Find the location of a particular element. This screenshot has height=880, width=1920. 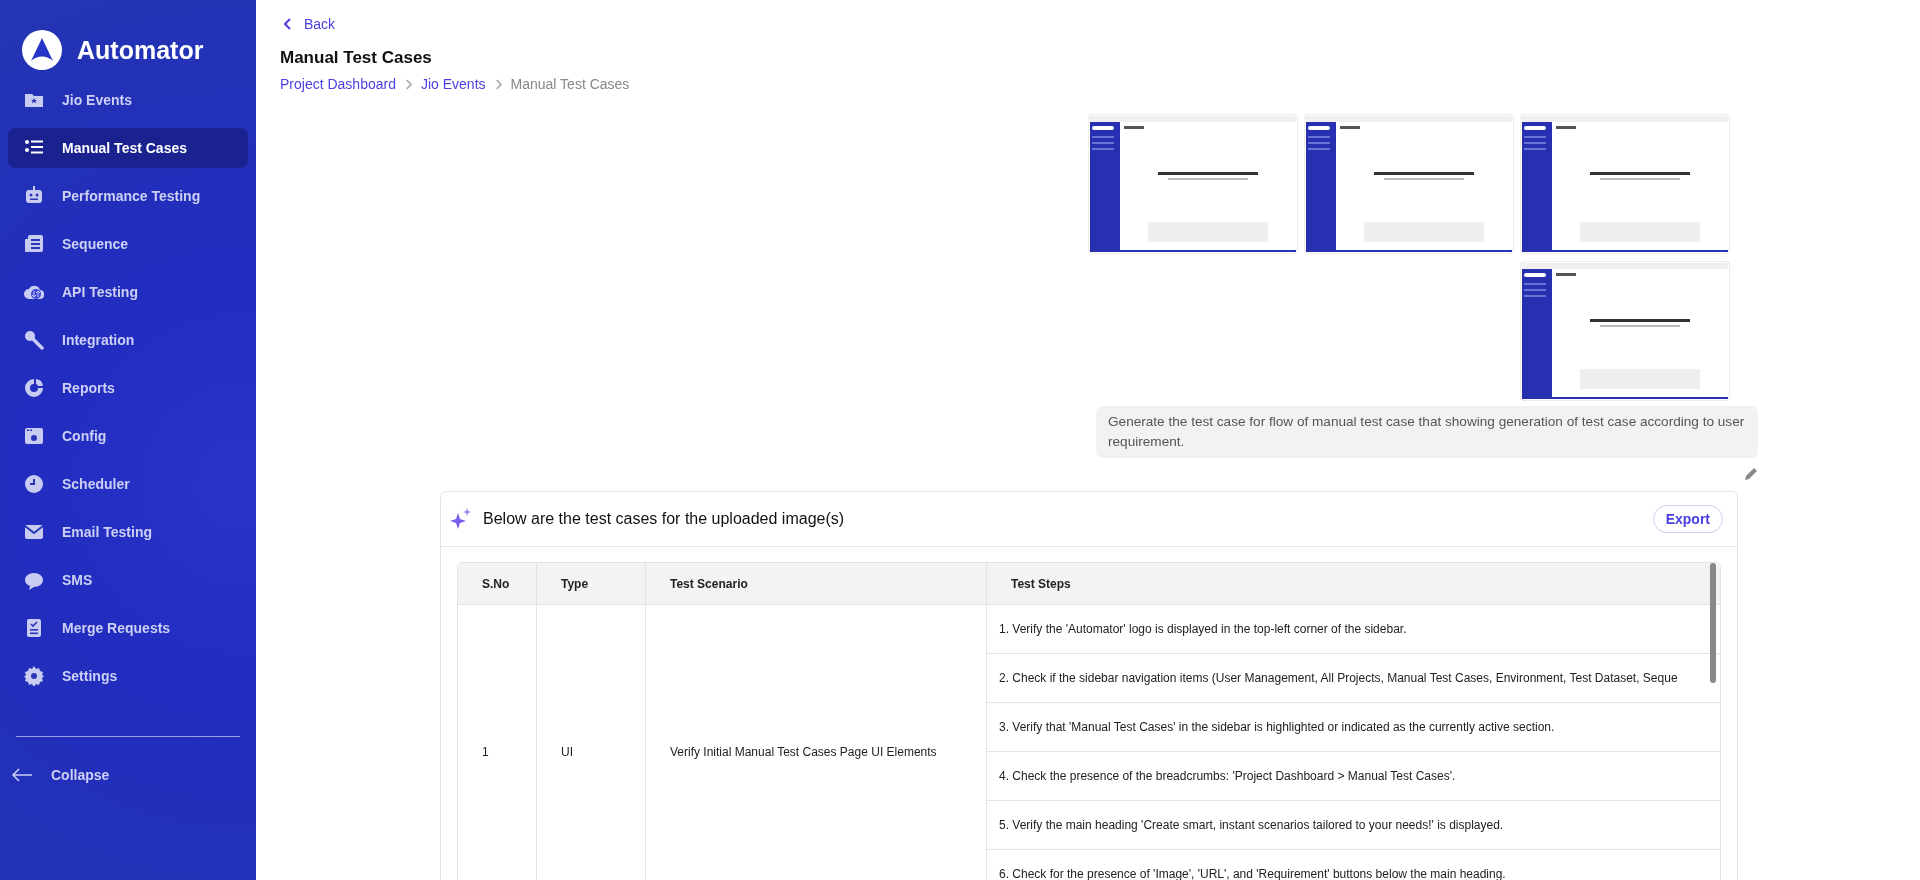

chevron-left-icon is located at coordinates (288, 24).